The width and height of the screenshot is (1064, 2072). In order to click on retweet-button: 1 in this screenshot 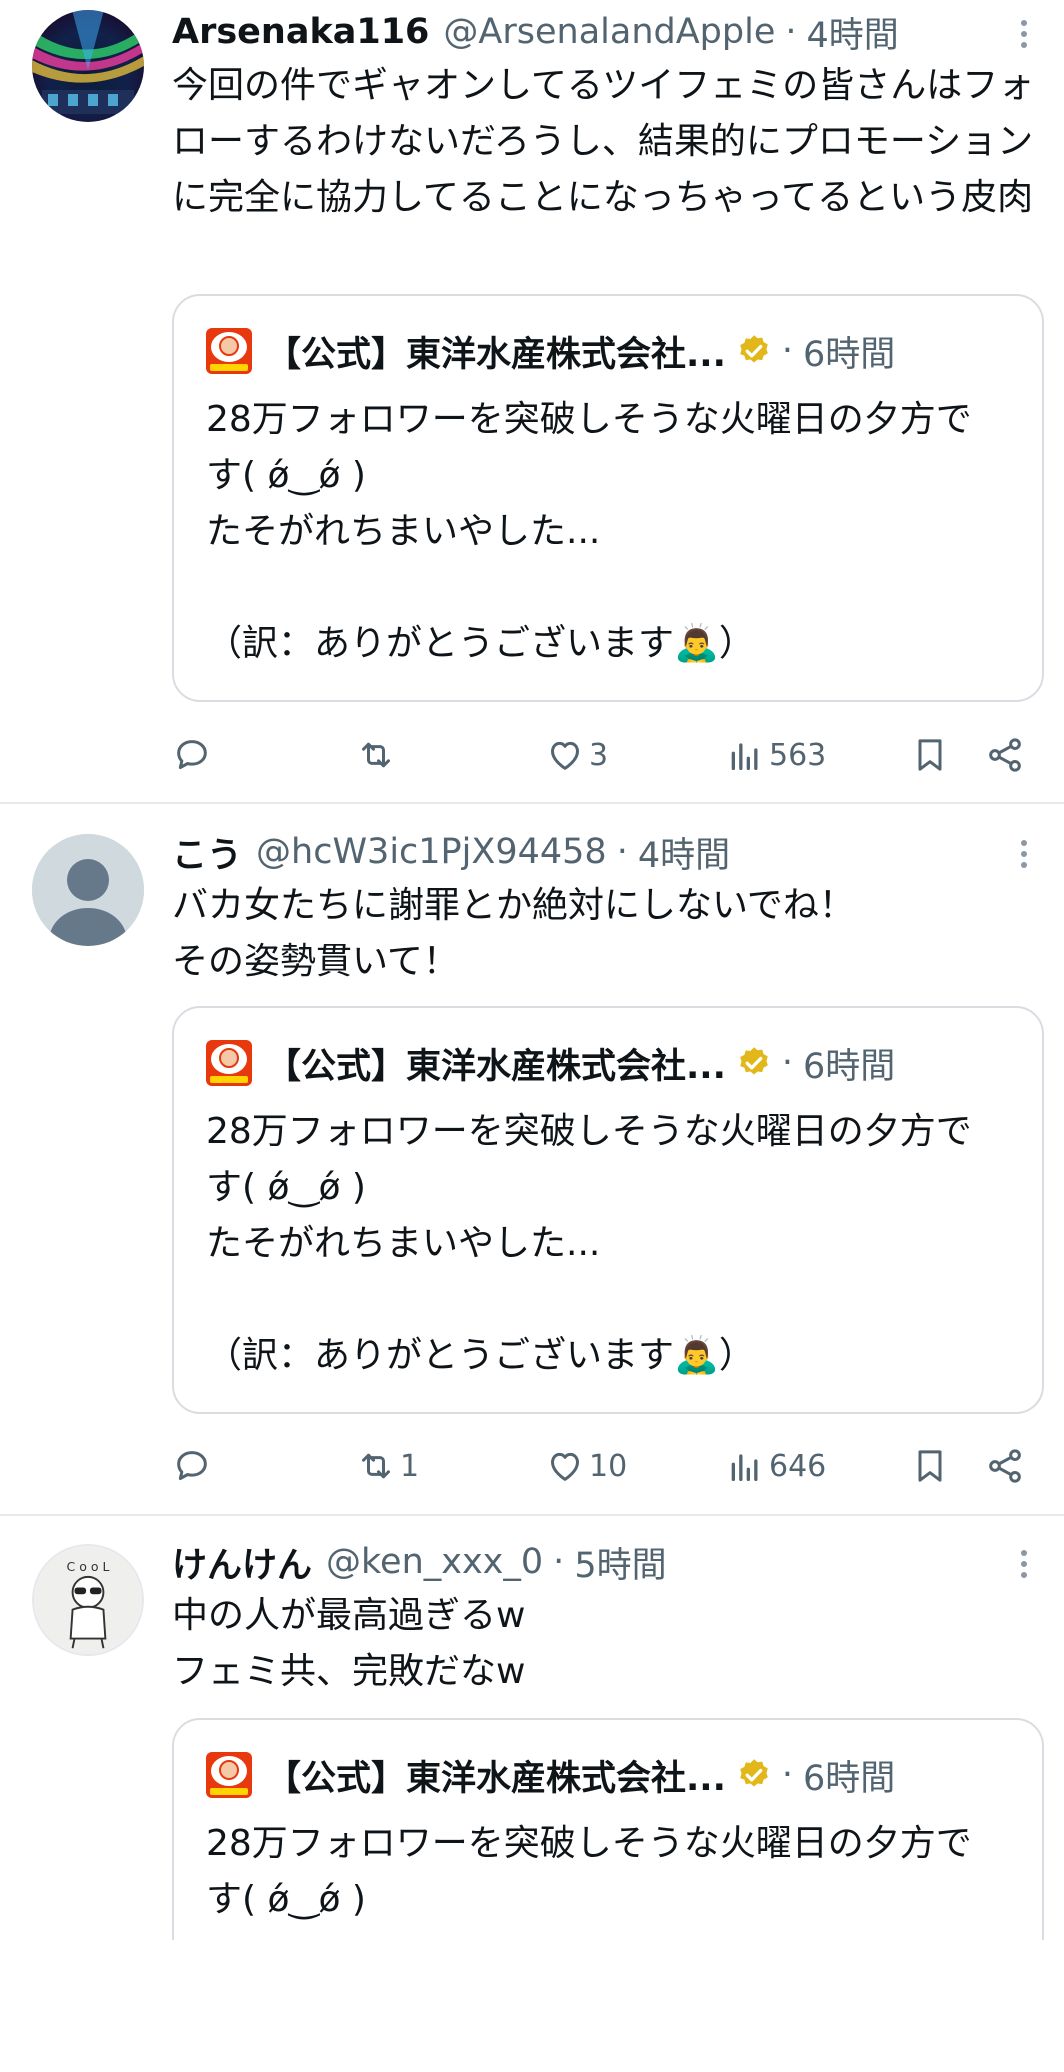, I will do `click(387, 1466)`.